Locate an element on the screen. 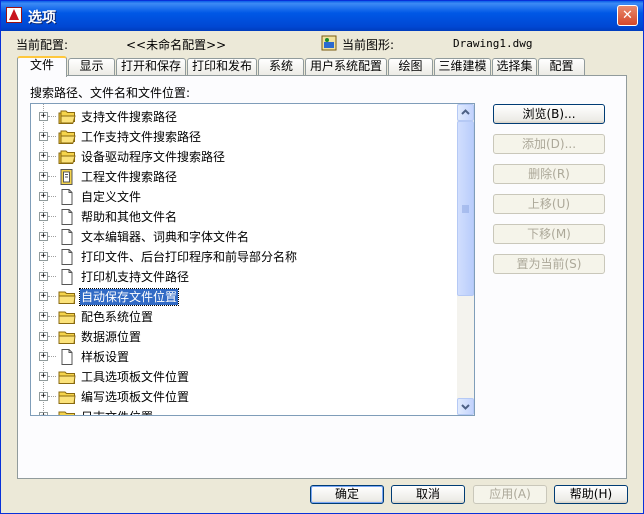  vertical-scrollbar is located at coordinates (465, 259).